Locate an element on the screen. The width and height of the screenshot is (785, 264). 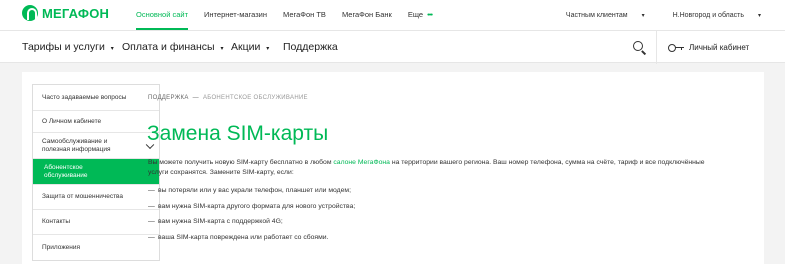
mainnav-tariffs-label: Тарифы и услуги is located at coordinates (63, 47).